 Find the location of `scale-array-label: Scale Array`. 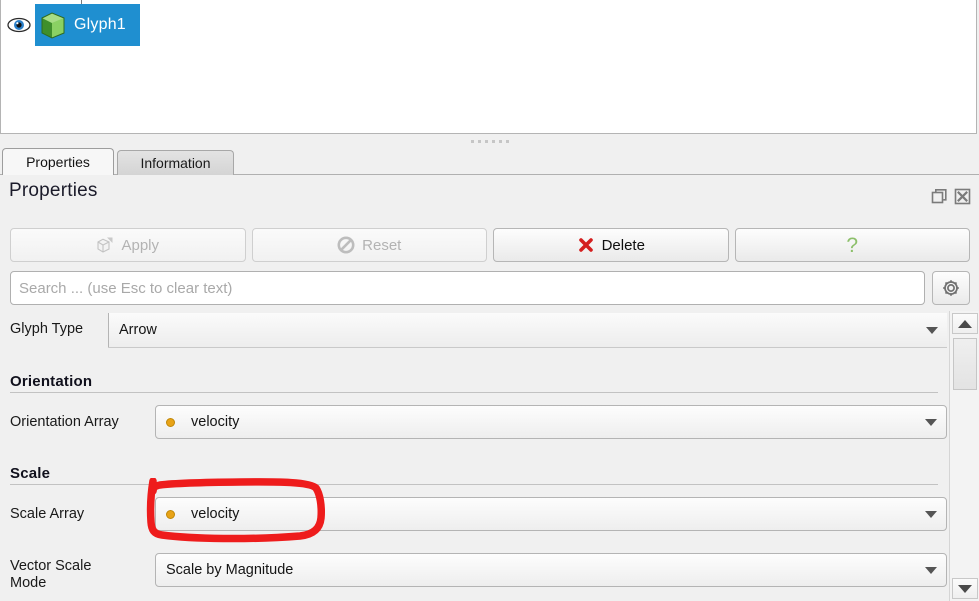

scale-array-label: Scale Array is located at coordinates (47, 514).